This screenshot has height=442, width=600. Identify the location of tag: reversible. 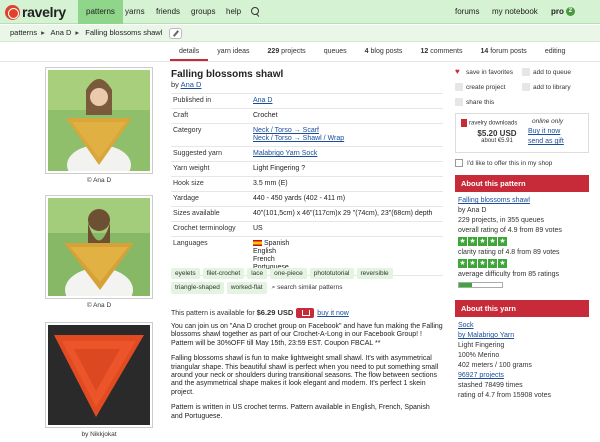
(374, 273).